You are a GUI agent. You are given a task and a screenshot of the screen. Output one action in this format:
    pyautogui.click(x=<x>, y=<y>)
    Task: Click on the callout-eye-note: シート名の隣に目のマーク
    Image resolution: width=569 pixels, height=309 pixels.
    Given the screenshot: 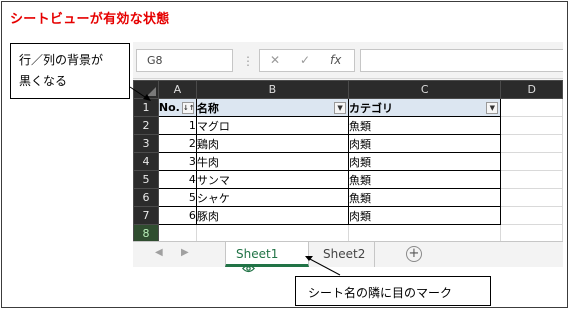 What is the action you would take?
    pyautogui.click(x=393, y=291)
    